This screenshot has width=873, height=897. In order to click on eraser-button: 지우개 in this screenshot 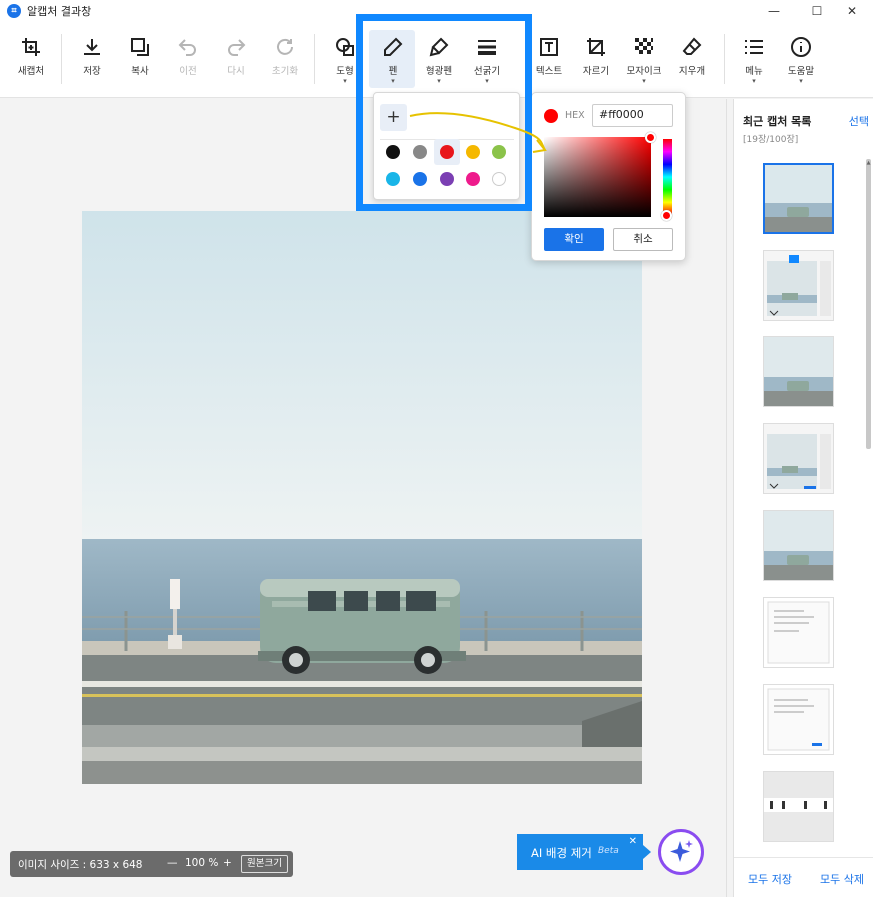, I will do `click(692, 56)`.